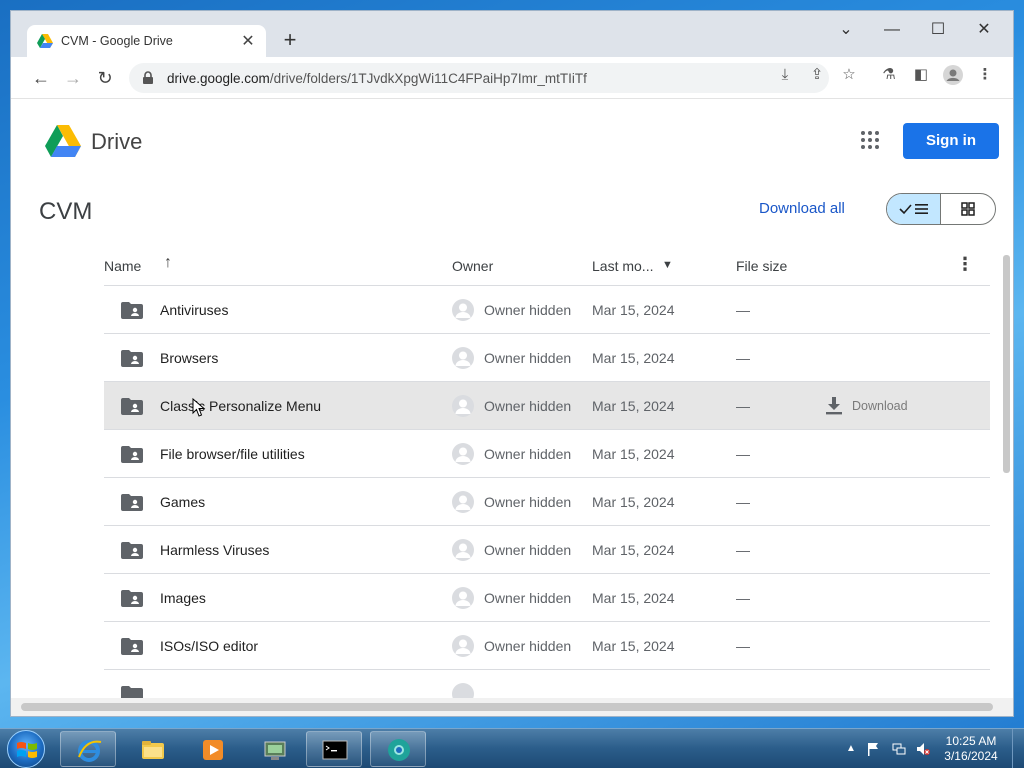 Image resolution: width=1024 pixels, height=768 pixels. I want to click on list-view-button, so click(914, 209).